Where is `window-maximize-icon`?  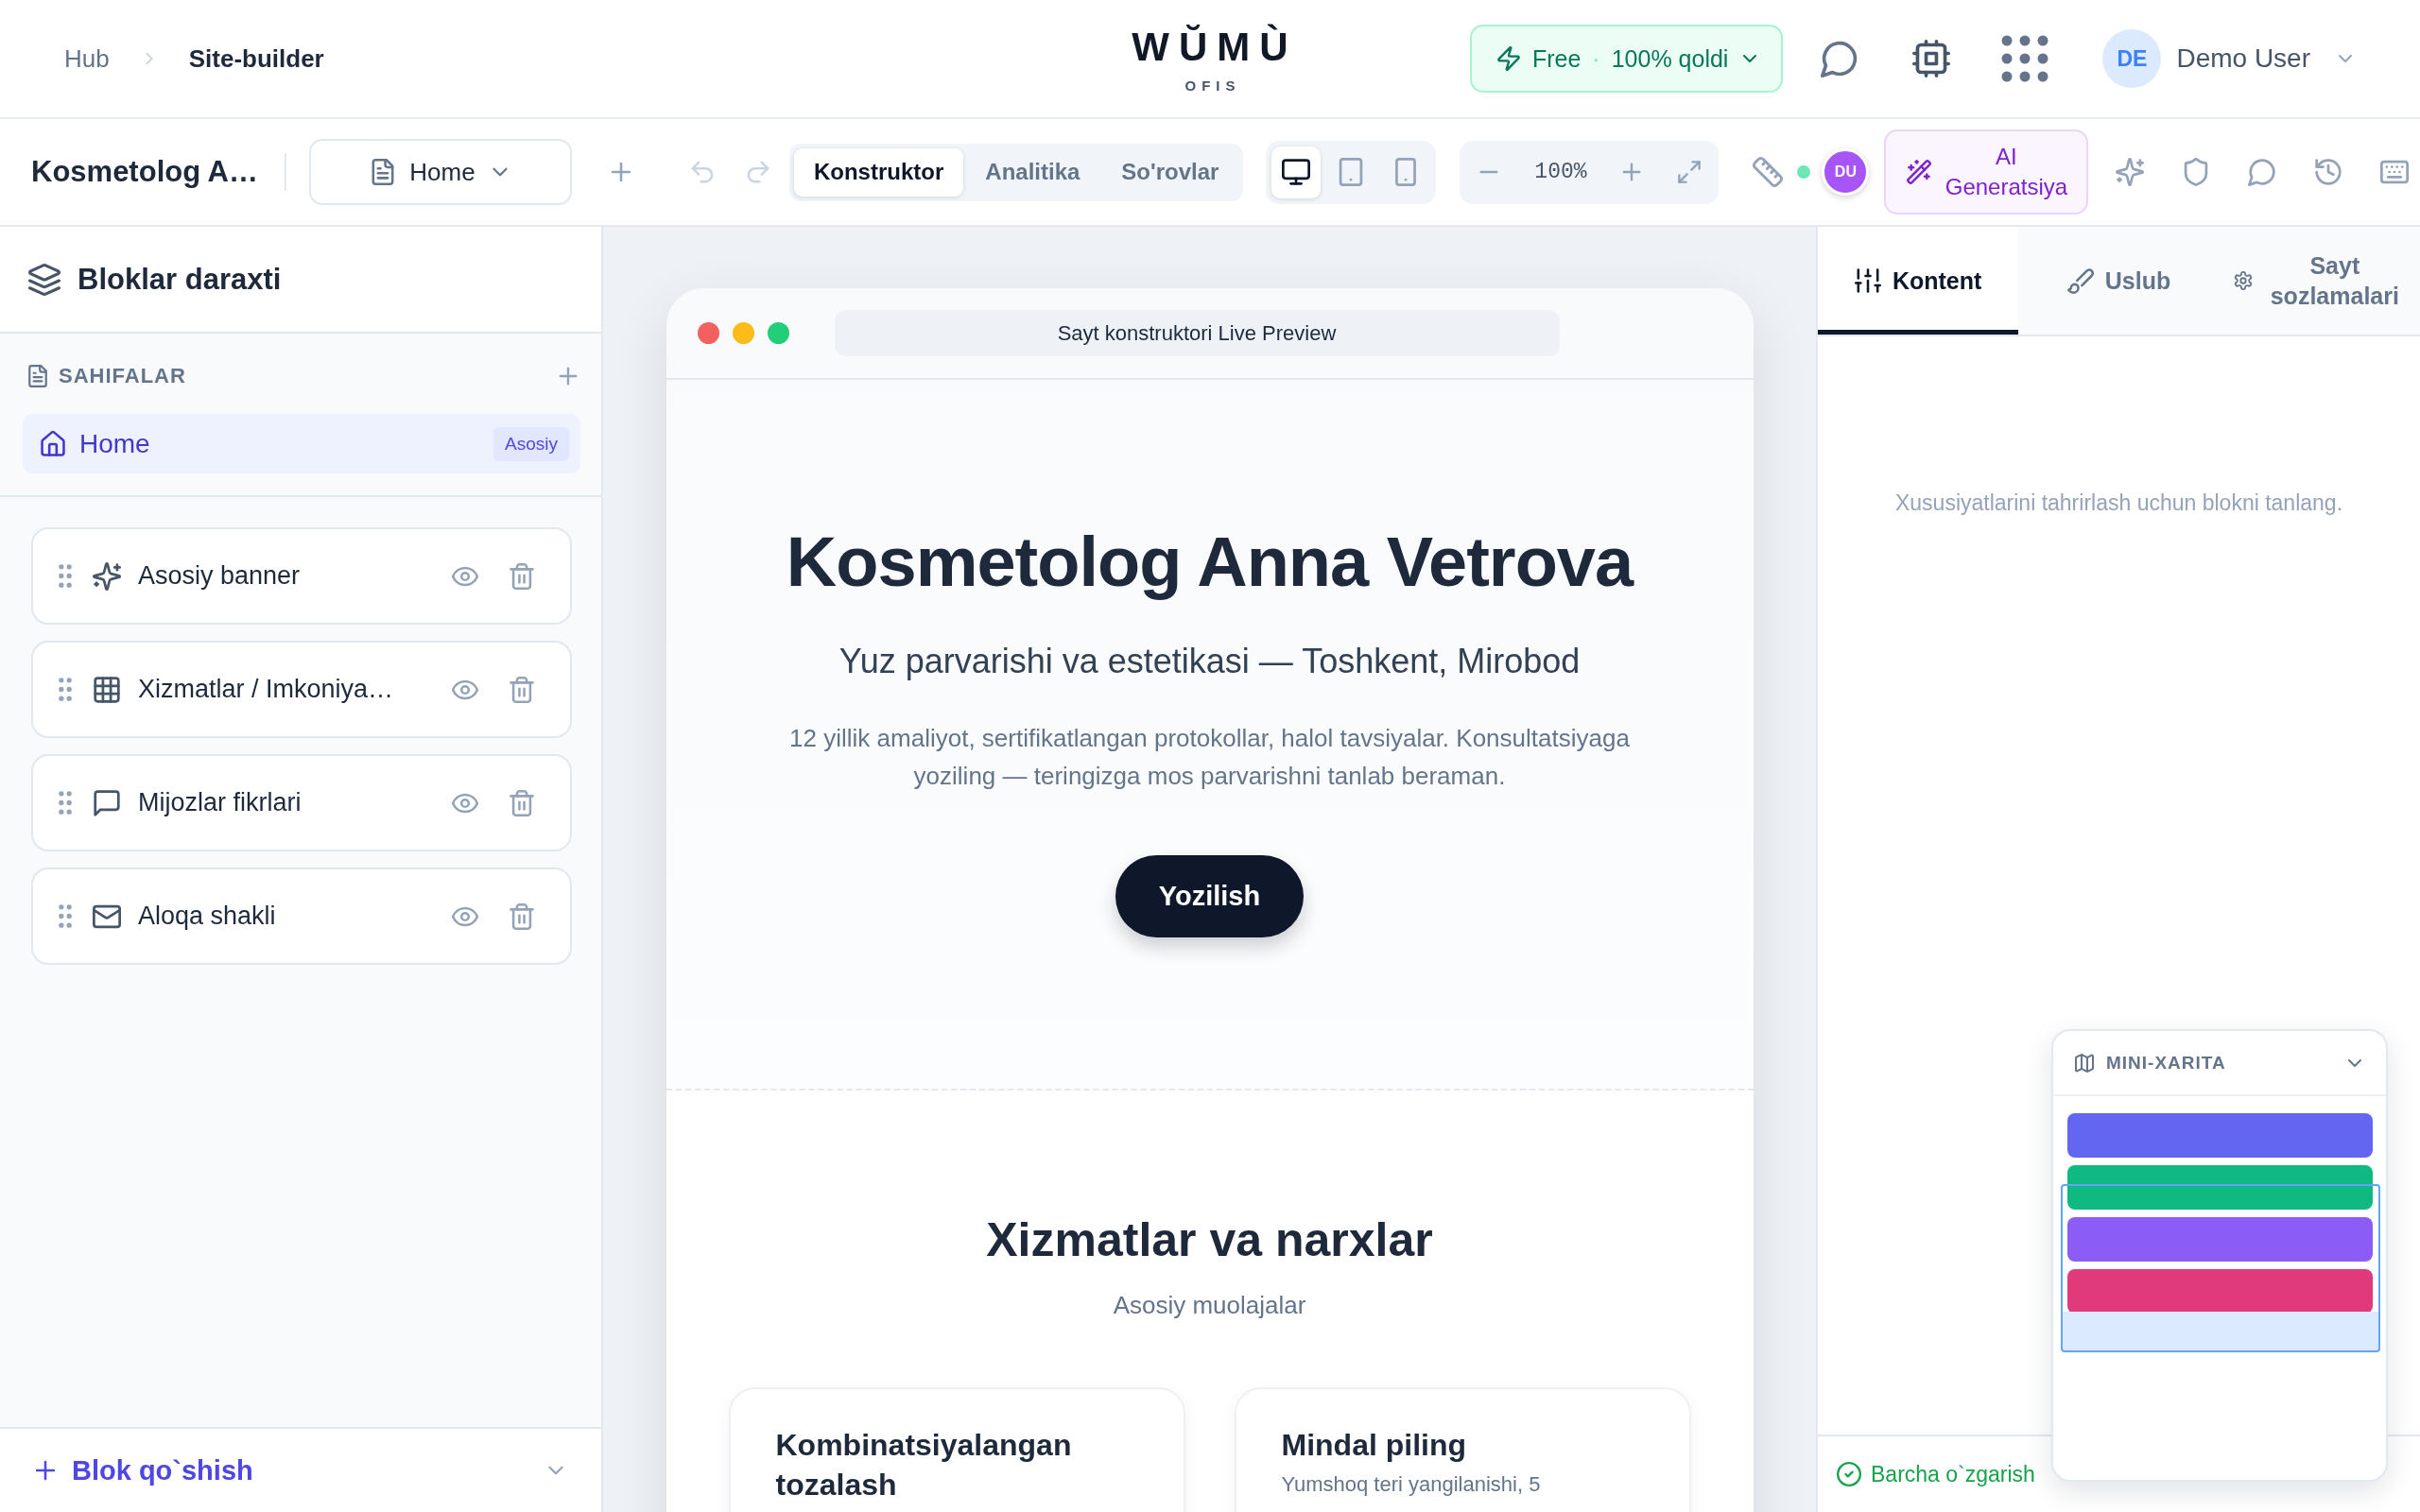
window-maximize-icon is located at coordinates (778, 333).